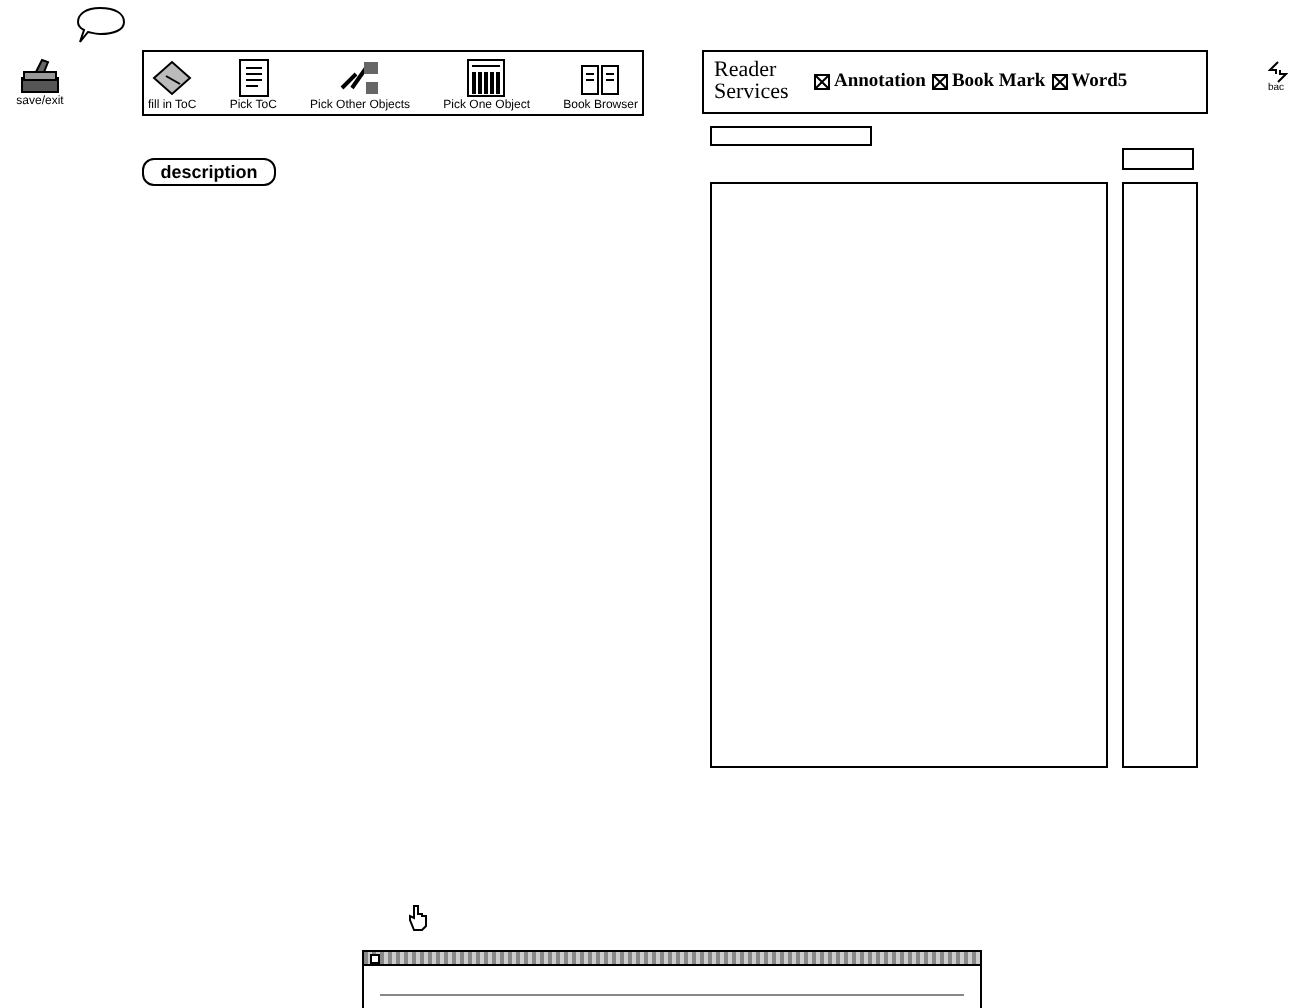 The height and width of the screenshot is (1008, 1290). I want to click on checkbox-label: Annotation, so click(880, 82).